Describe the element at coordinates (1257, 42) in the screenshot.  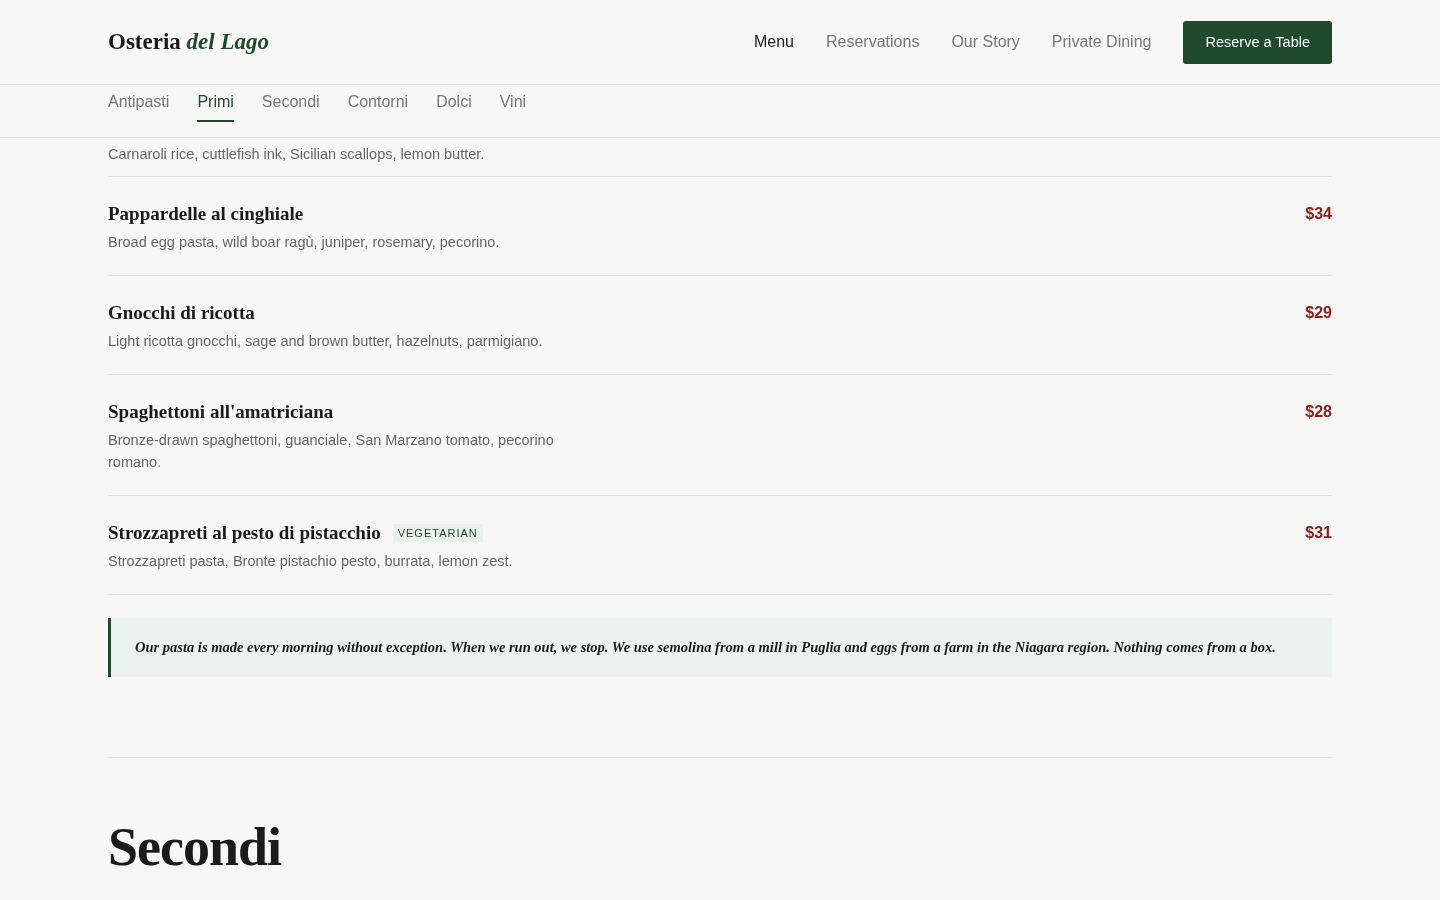
I see `reserve-button: Reserve a Table` at that location.